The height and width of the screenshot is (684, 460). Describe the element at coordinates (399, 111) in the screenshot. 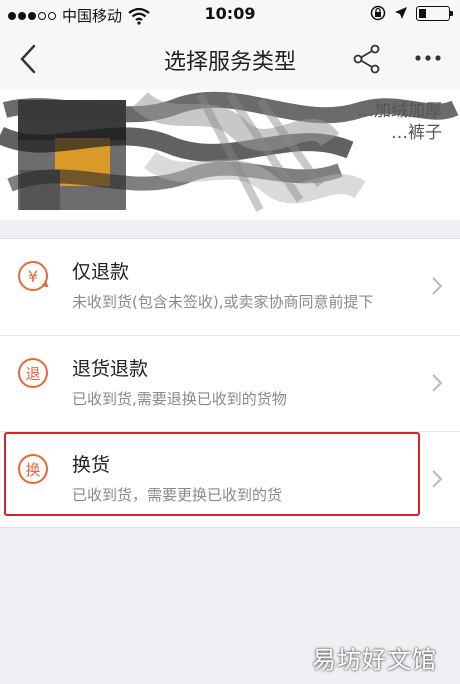

I see `product-title-line-1: …加绒加厚` at that location.